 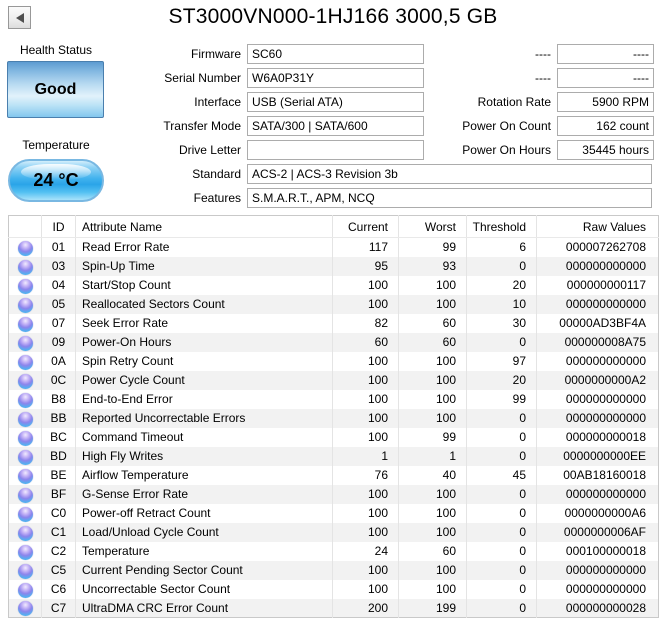 What do you see at coordinates (506, 126) in the screenshot?
I see `field-label: Power On Count` at bounding box center [506, 126].